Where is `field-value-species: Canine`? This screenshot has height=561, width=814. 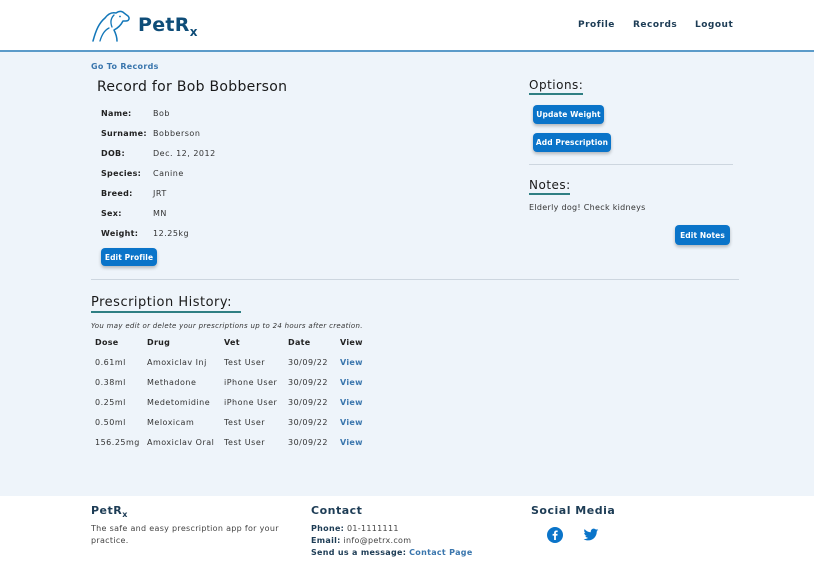
field-value-species: Canine is located at coordinates (168, 173).